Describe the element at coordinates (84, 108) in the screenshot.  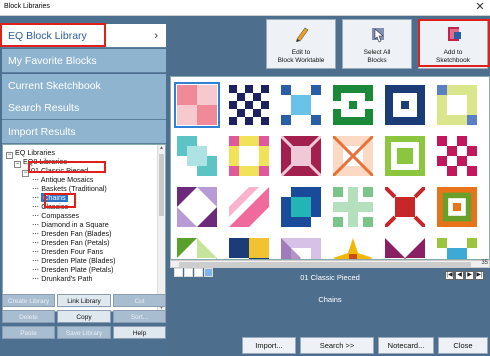
I see `nav-search-results: Search Results` at that location.